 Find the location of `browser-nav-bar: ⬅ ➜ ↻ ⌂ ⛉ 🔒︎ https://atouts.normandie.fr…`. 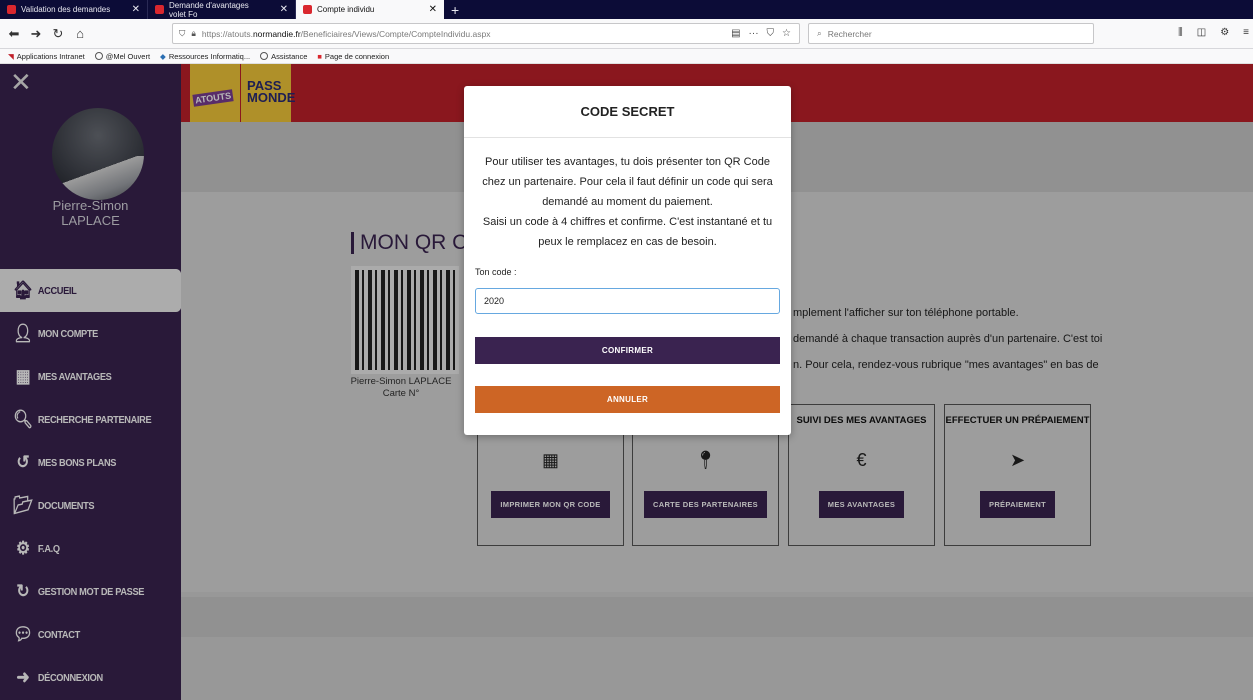

browser-nav-bar: ⬅ ➜ ↻ ⌂ ⛉ 🔒︎ https://atouts.normandie.fr… is located at coordinates (626, 34).